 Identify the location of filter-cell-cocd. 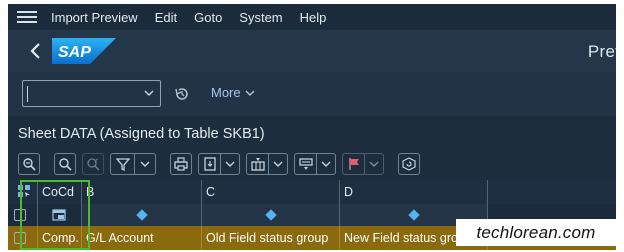
(60, 215).